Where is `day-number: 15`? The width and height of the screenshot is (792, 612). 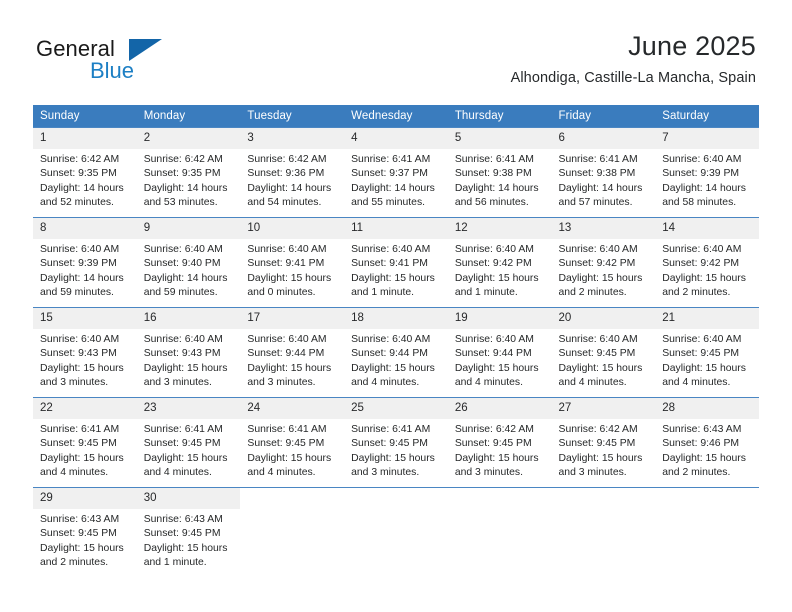
day-number: 15 is located at coordinates (85, 318).